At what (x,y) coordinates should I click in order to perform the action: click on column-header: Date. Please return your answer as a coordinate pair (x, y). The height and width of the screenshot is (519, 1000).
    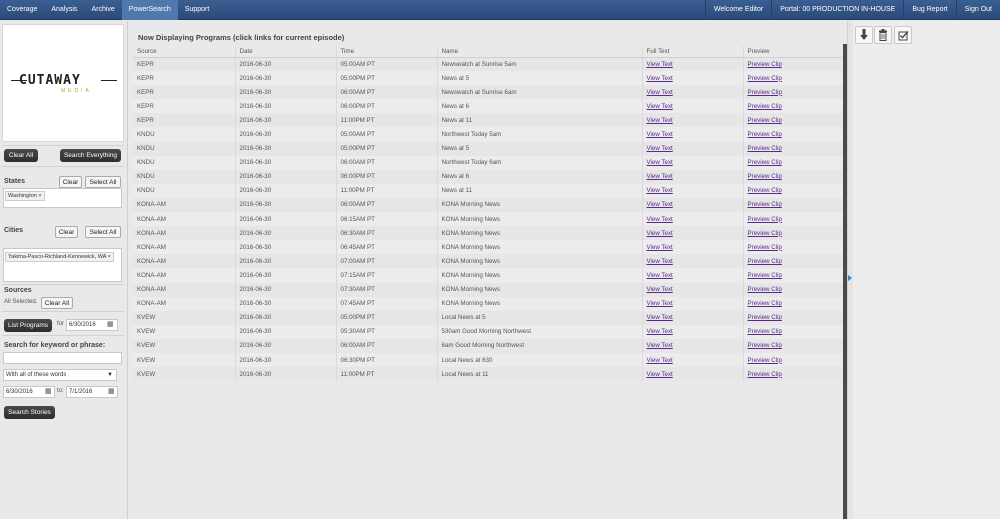
    Looking at the image, I should click on (285, 52).